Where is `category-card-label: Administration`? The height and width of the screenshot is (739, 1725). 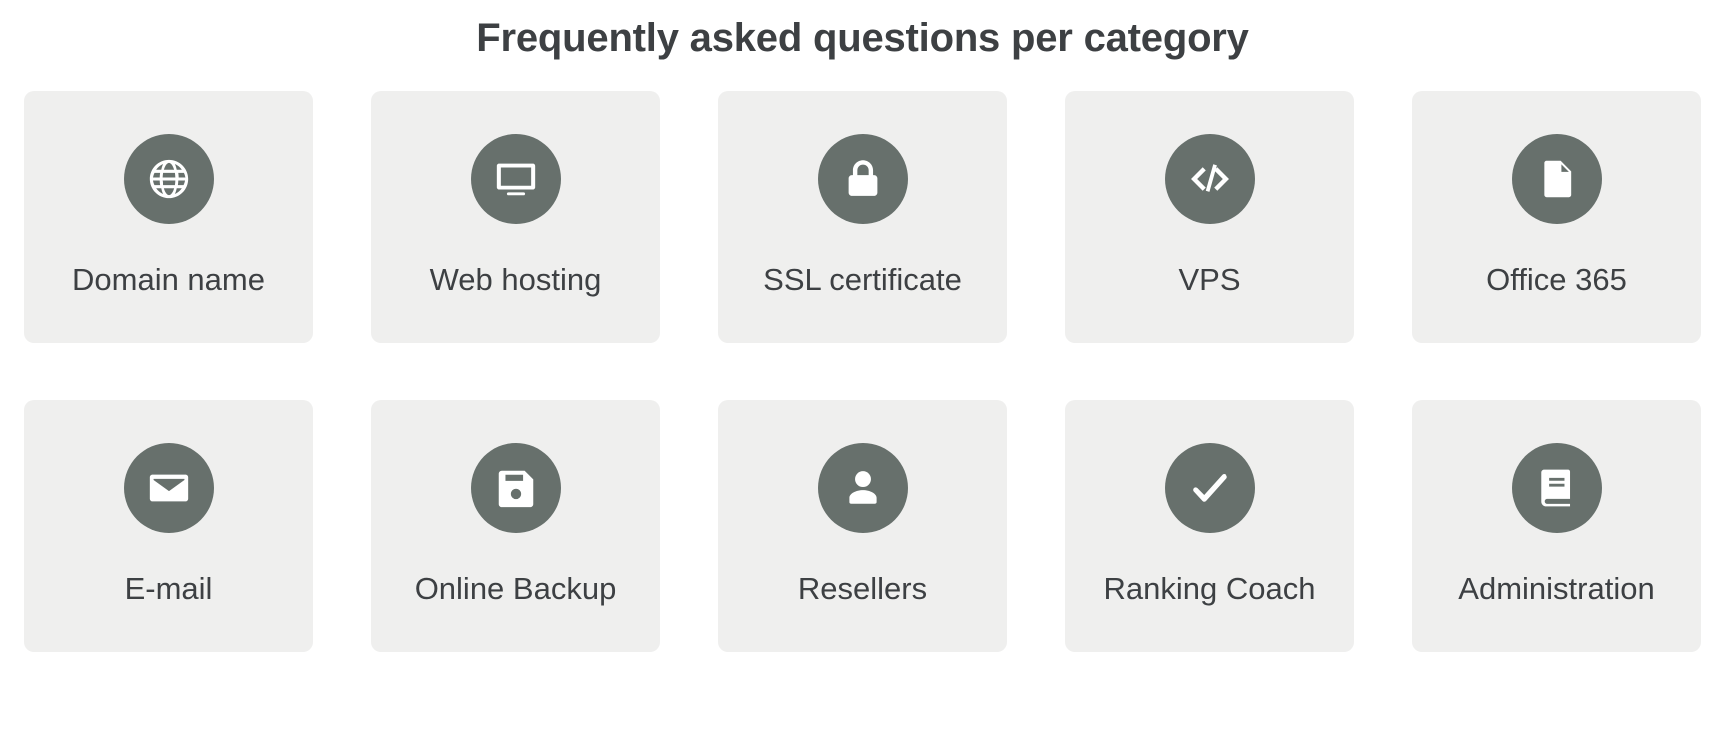 category-card-label: Administration is located at coordinates (1556, 588).